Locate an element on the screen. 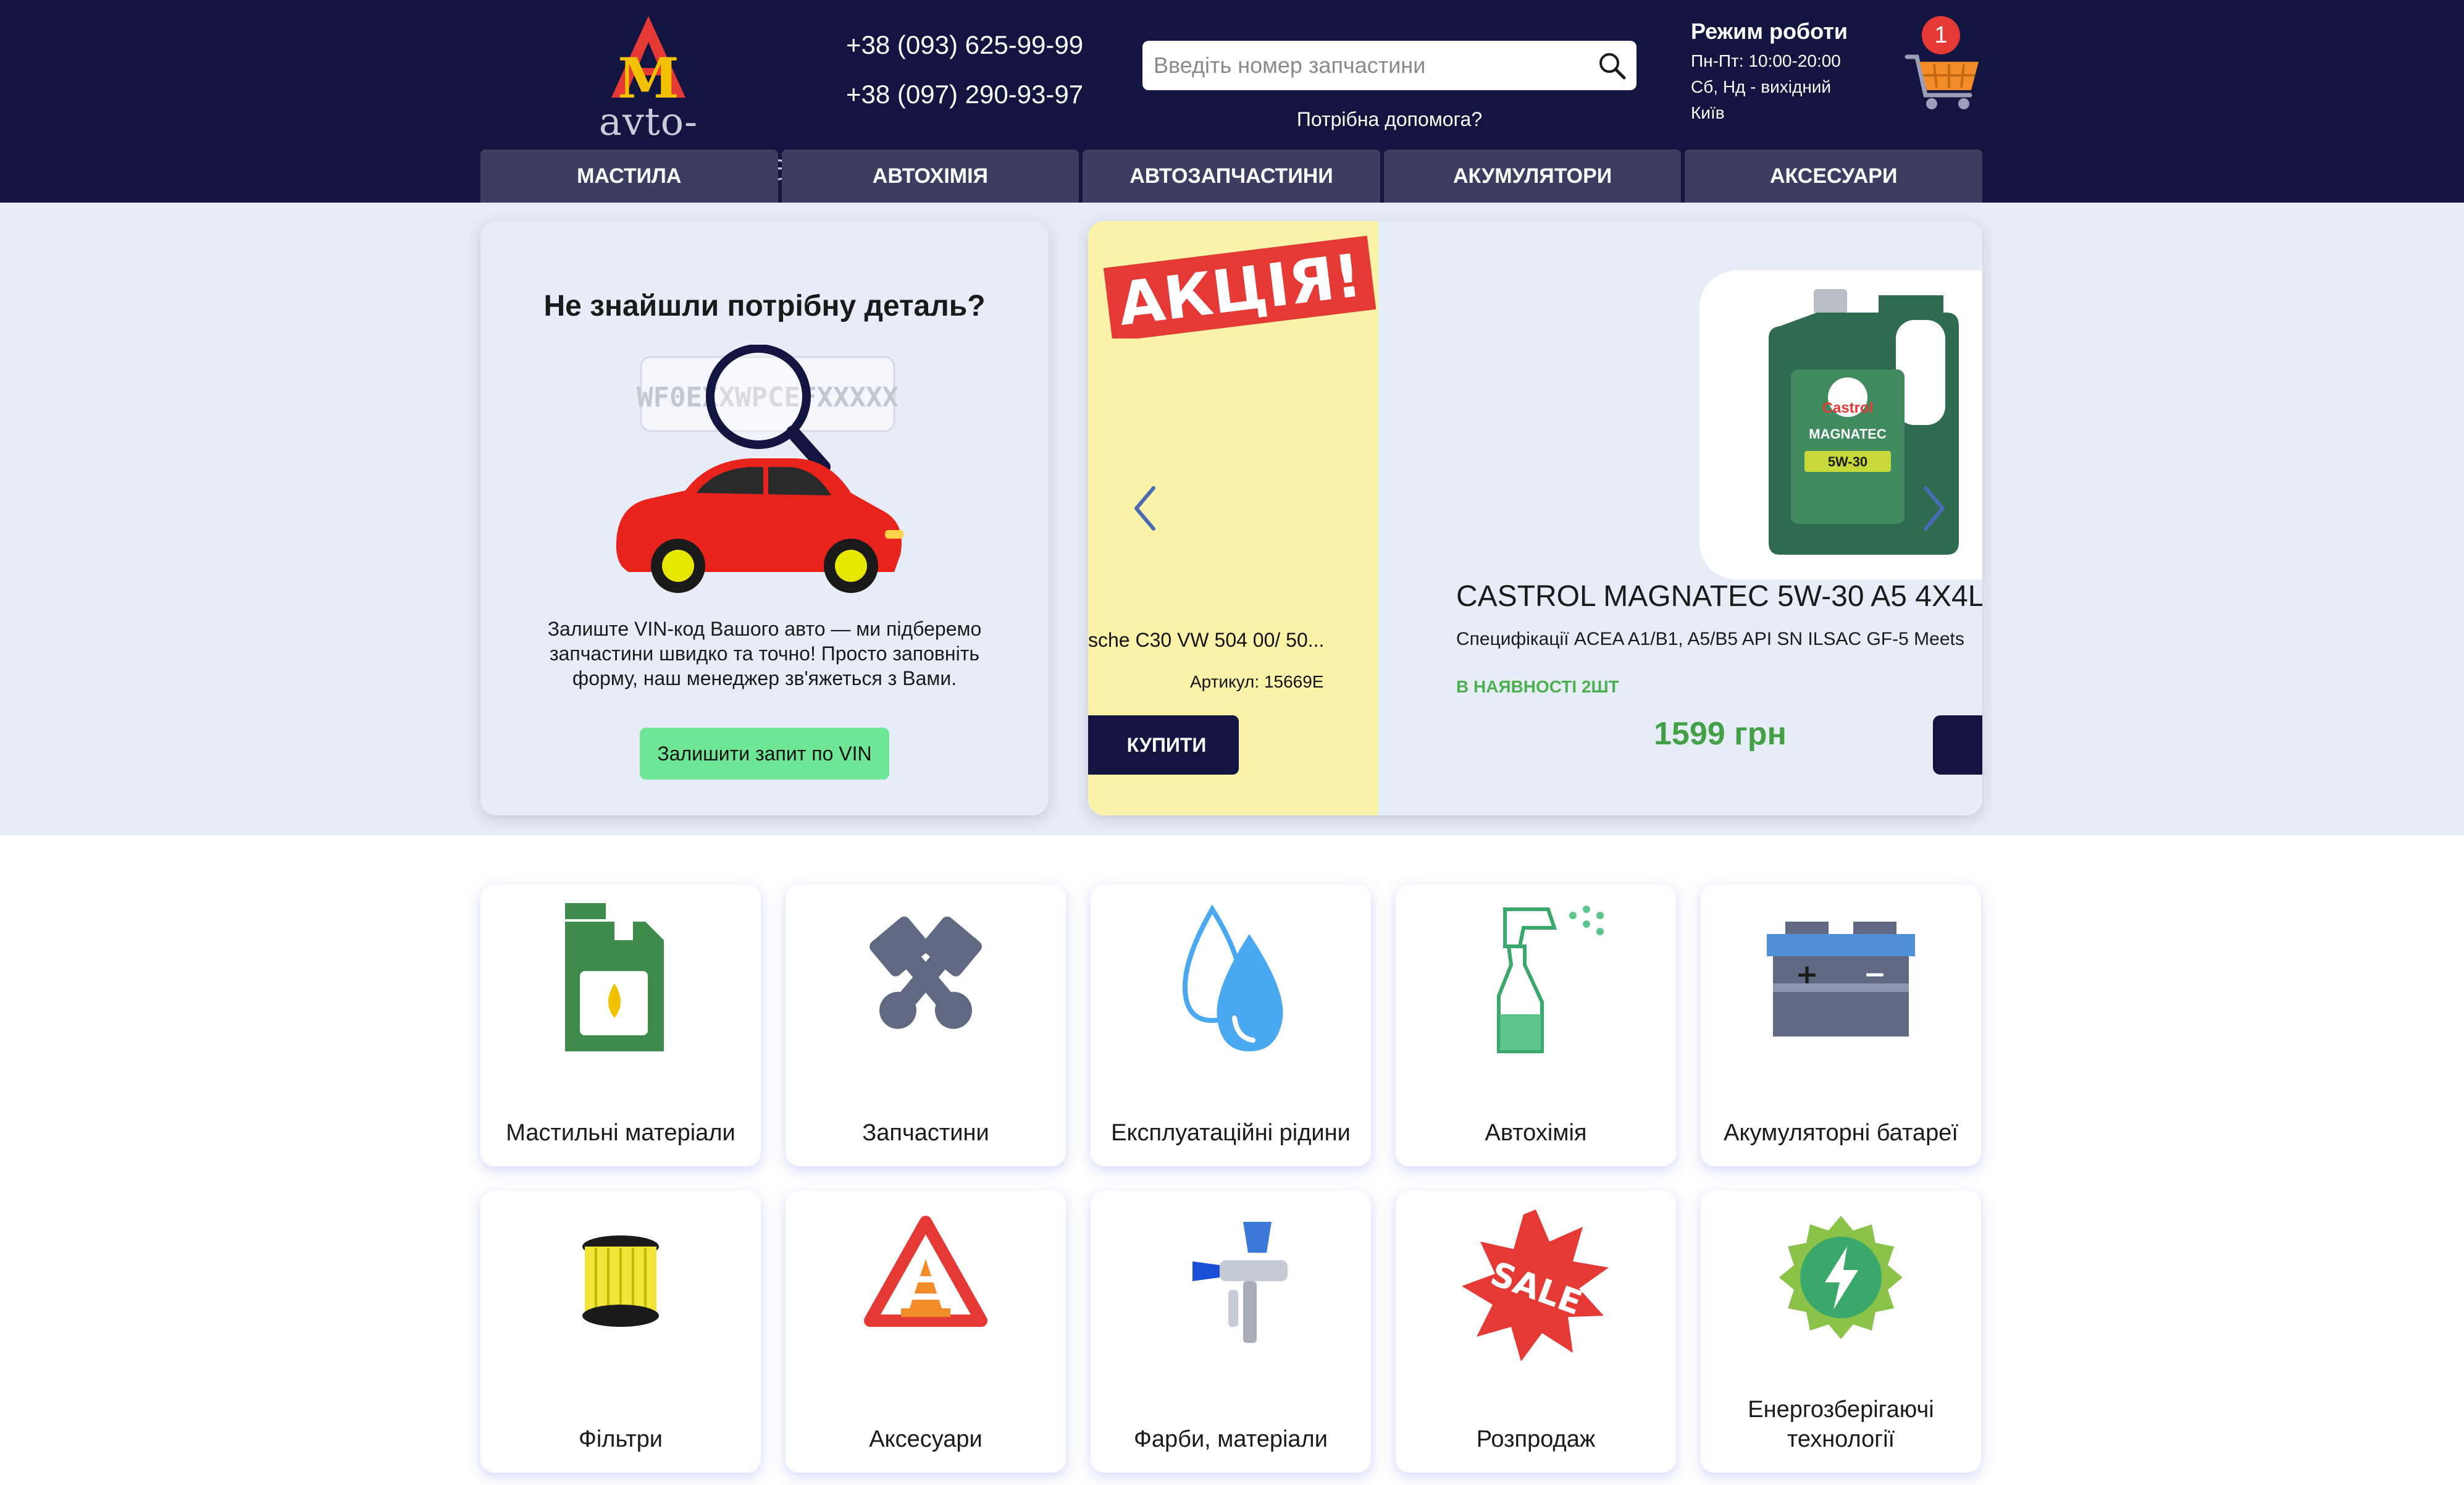  category-label: Акумуляторні батареї is located at coordinates (1841, 1133).